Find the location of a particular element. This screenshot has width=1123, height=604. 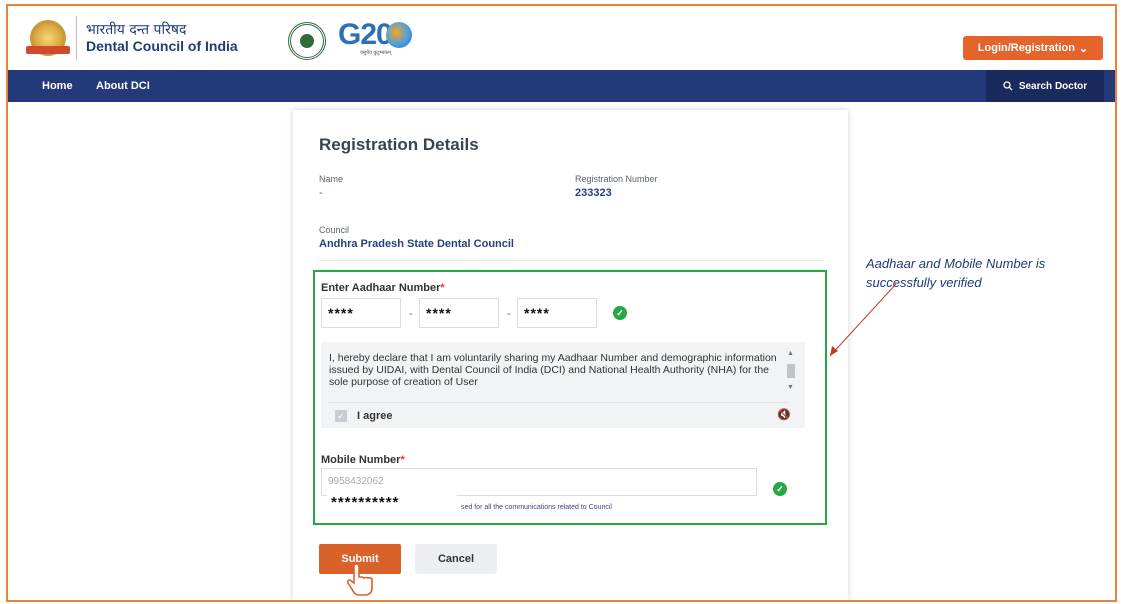

page-title: Registration Details is located at coordinates (399, 144).